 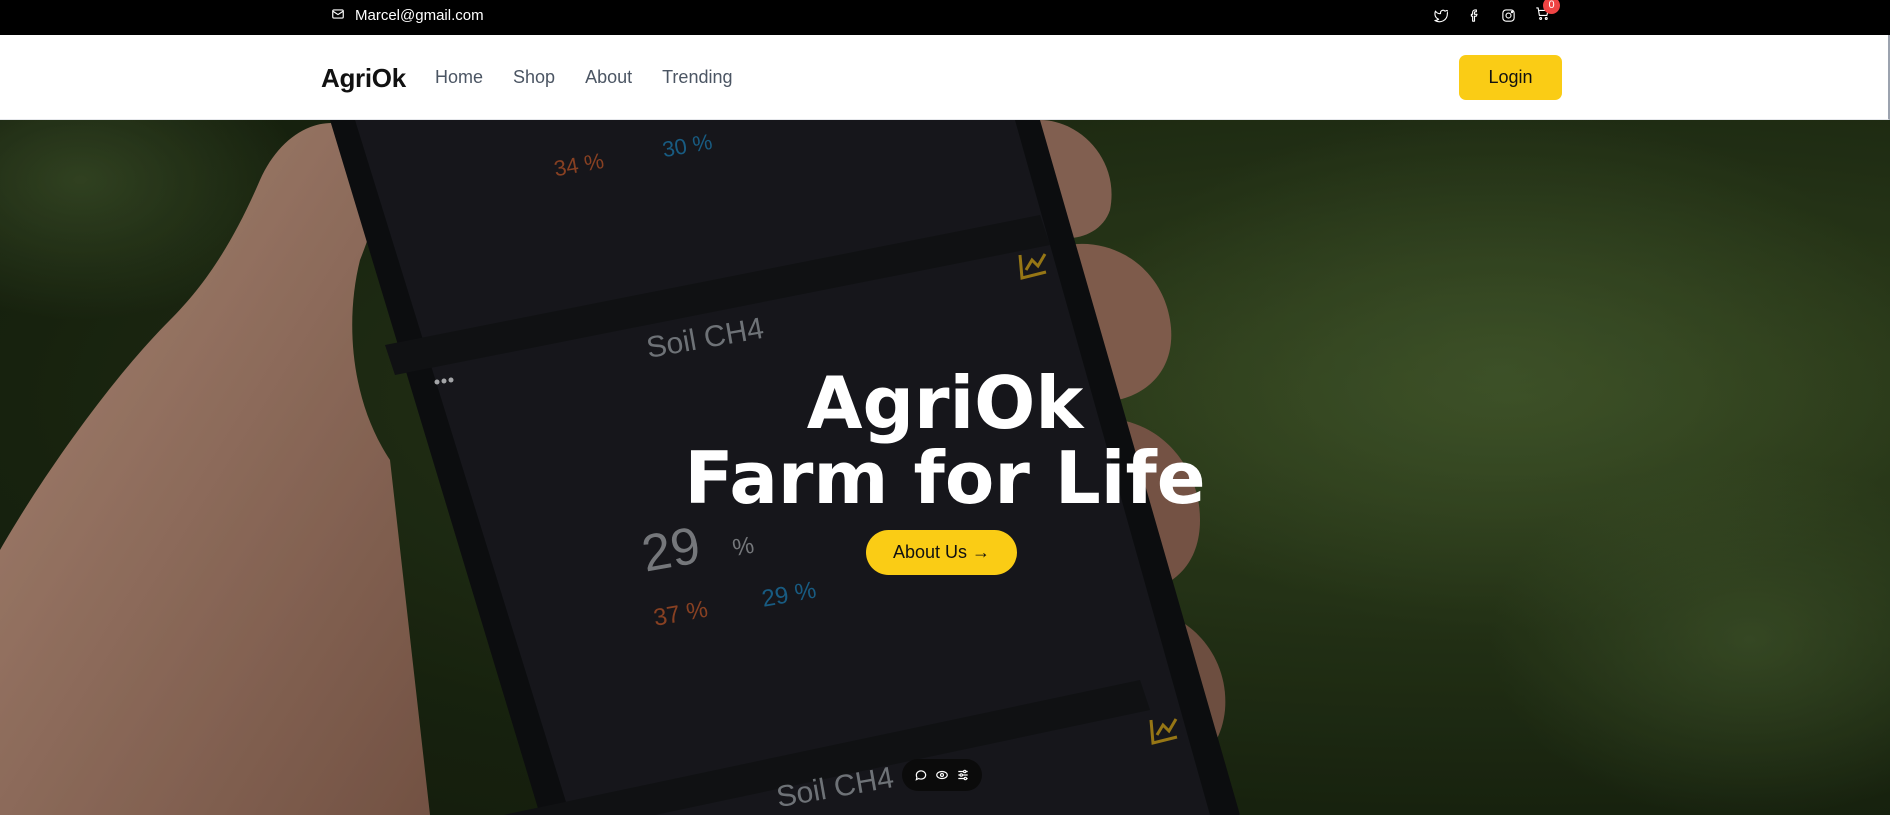 I want to click on login-button: Login, so click(x=1510, y=77).